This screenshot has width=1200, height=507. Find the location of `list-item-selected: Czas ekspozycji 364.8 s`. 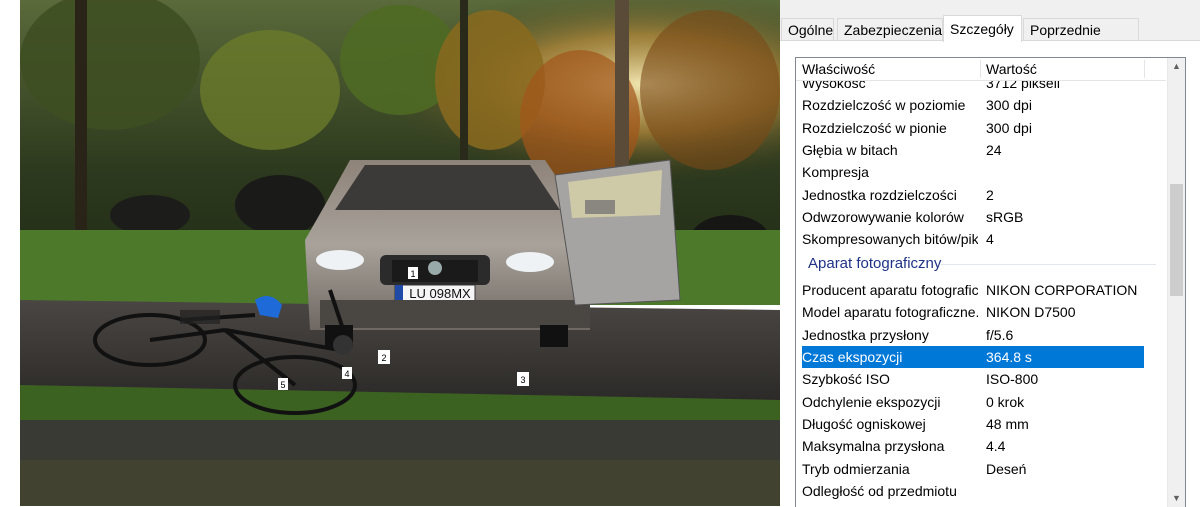

list-item-selected: Czas ekspozycji 364.8 s is located at coordinates (973, 356).